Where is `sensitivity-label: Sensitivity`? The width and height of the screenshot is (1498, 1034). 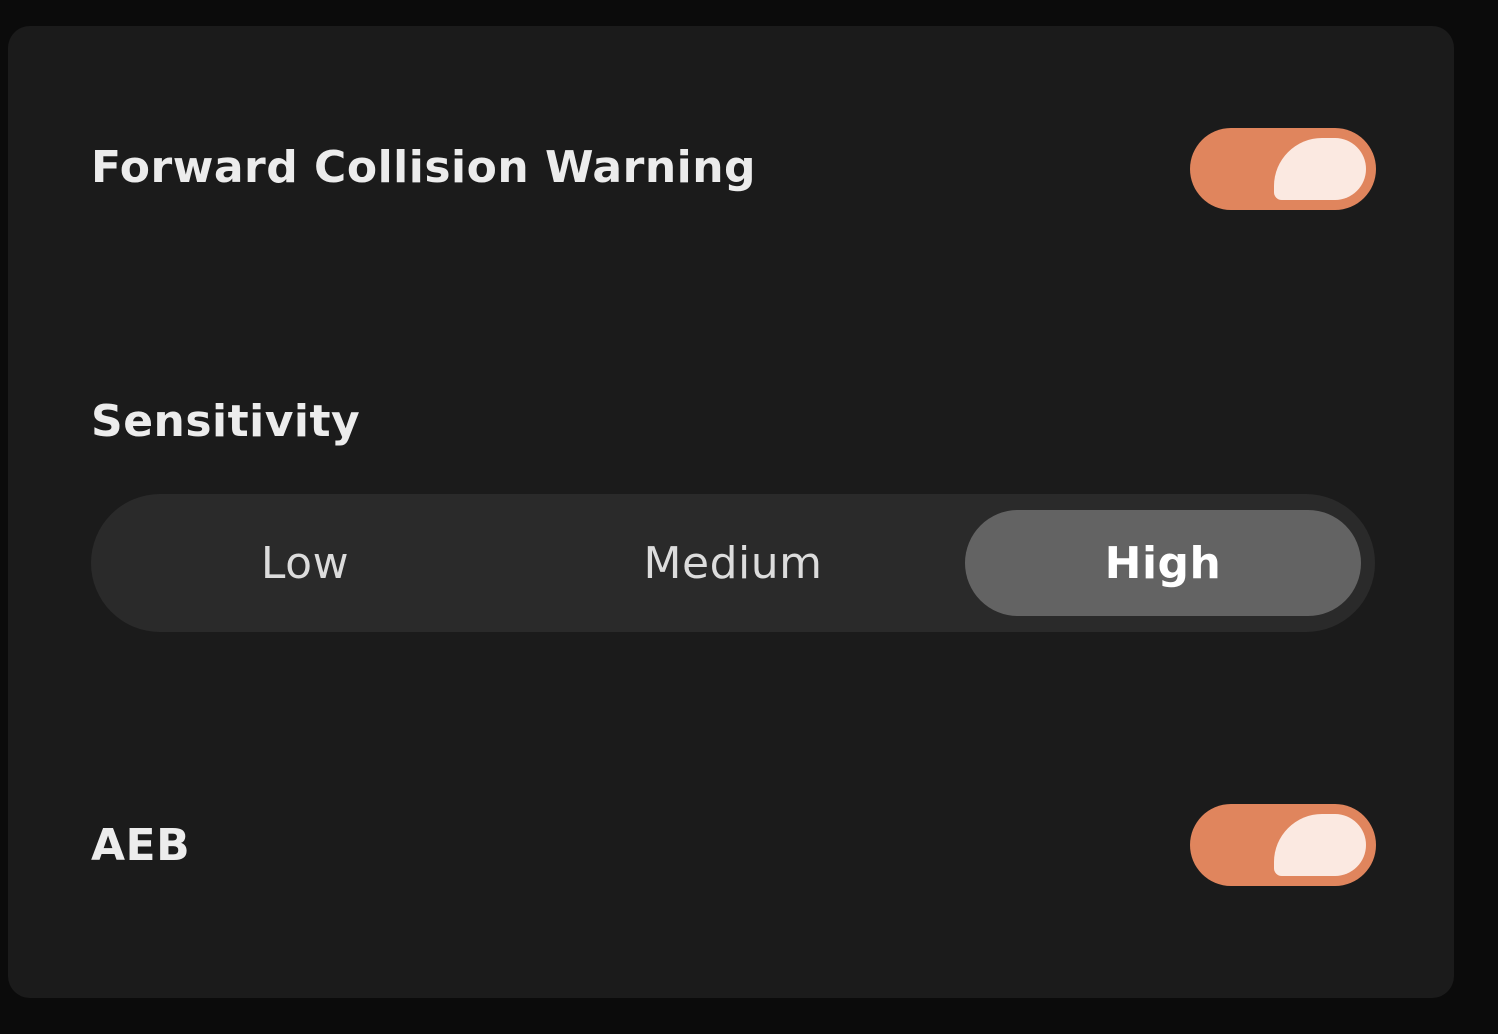
sensitivity-label: Sensitivity is located at coordinates (226, 421).